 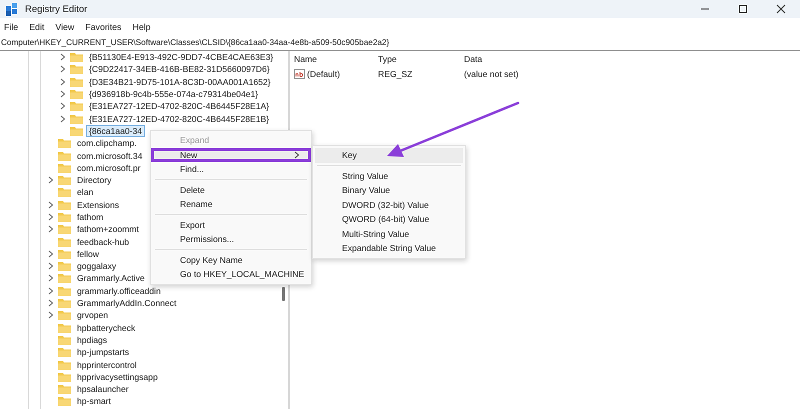 I want to click on tree-item: {86ca1aa0-34, so click(x=116, y=130).